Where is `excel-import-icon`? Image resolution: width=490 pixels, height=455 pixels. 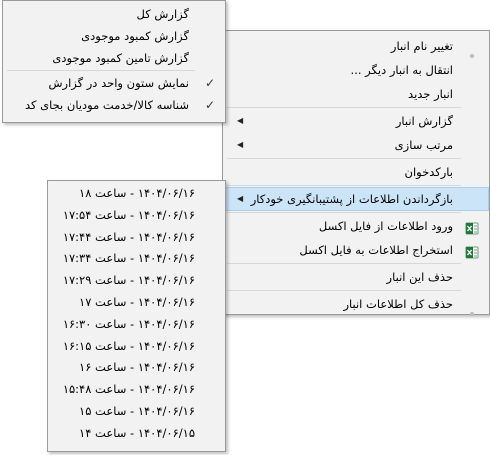 excel-import-icon is located at coordinates (472, 227).